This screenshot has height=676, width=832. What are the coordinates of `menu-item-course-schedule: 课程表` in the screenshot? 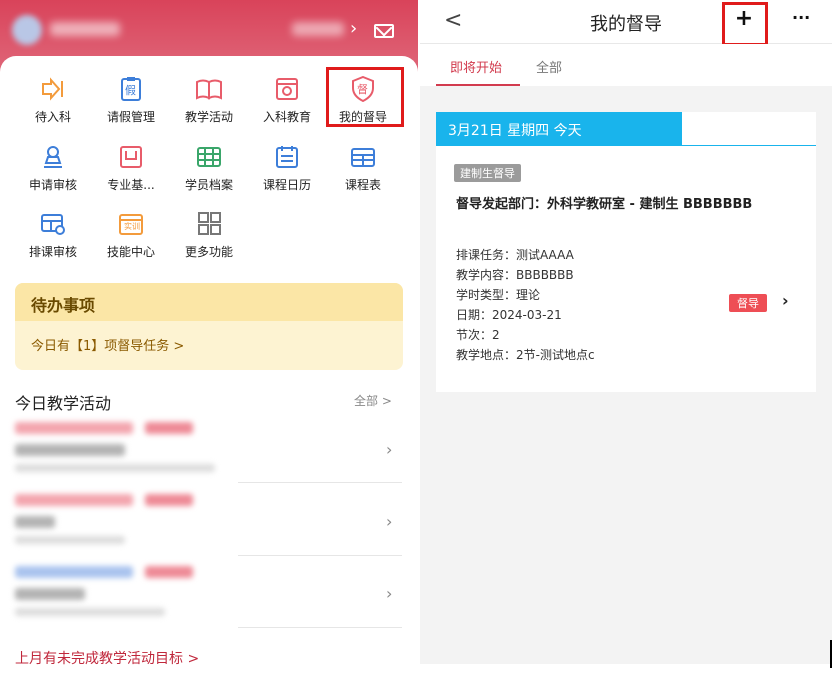 It's located at (363, 174).